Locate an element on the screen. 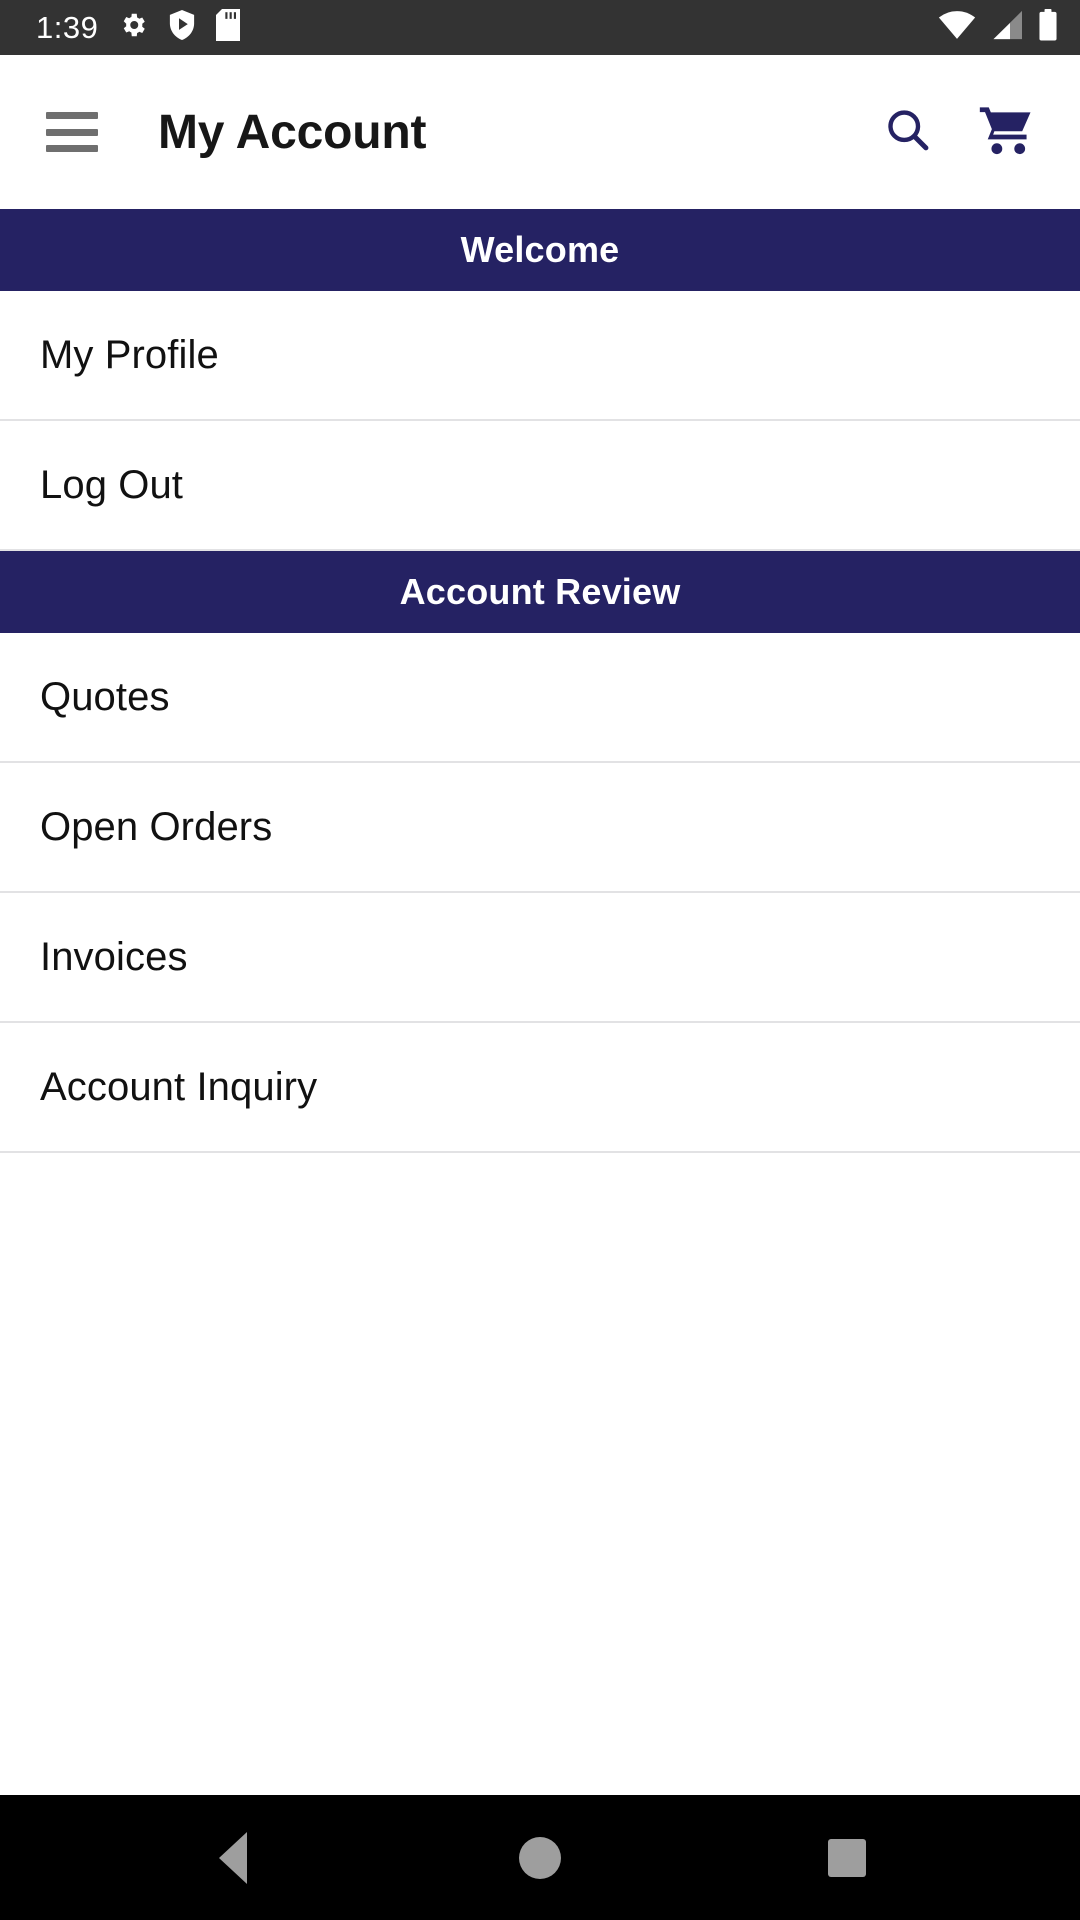  cart-button is located at coordinates (1006, 132).